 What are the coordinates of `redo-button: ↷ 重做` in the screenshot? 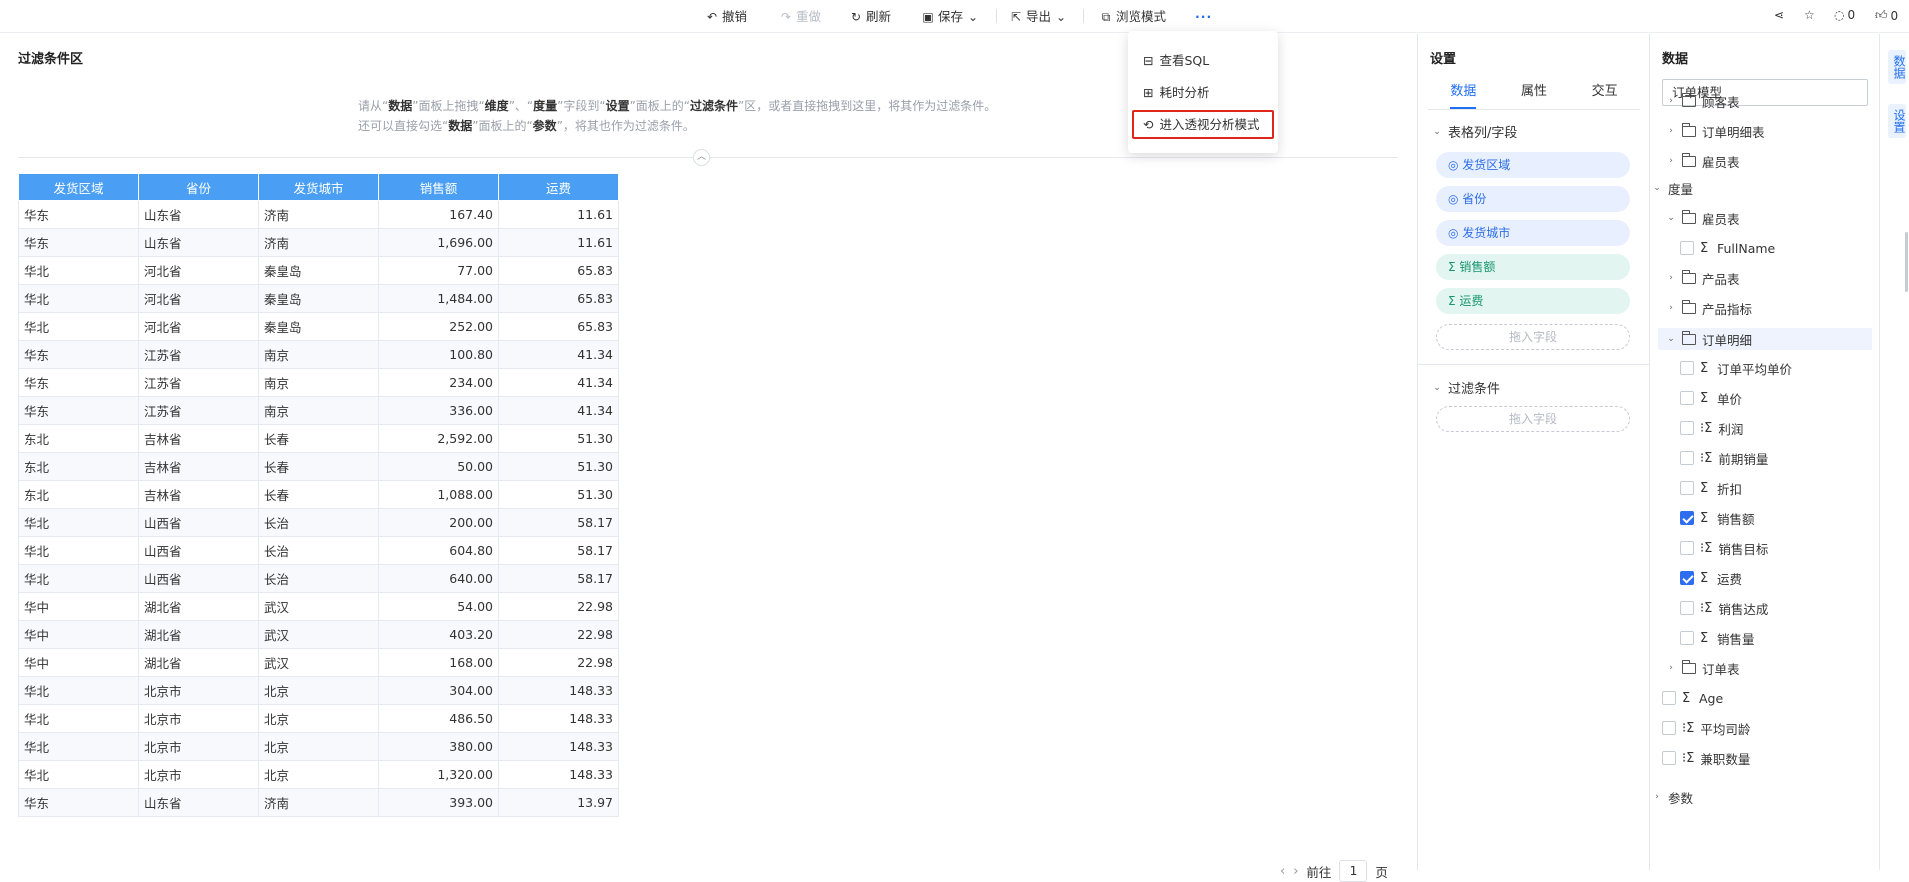 It's located at (800, 17).